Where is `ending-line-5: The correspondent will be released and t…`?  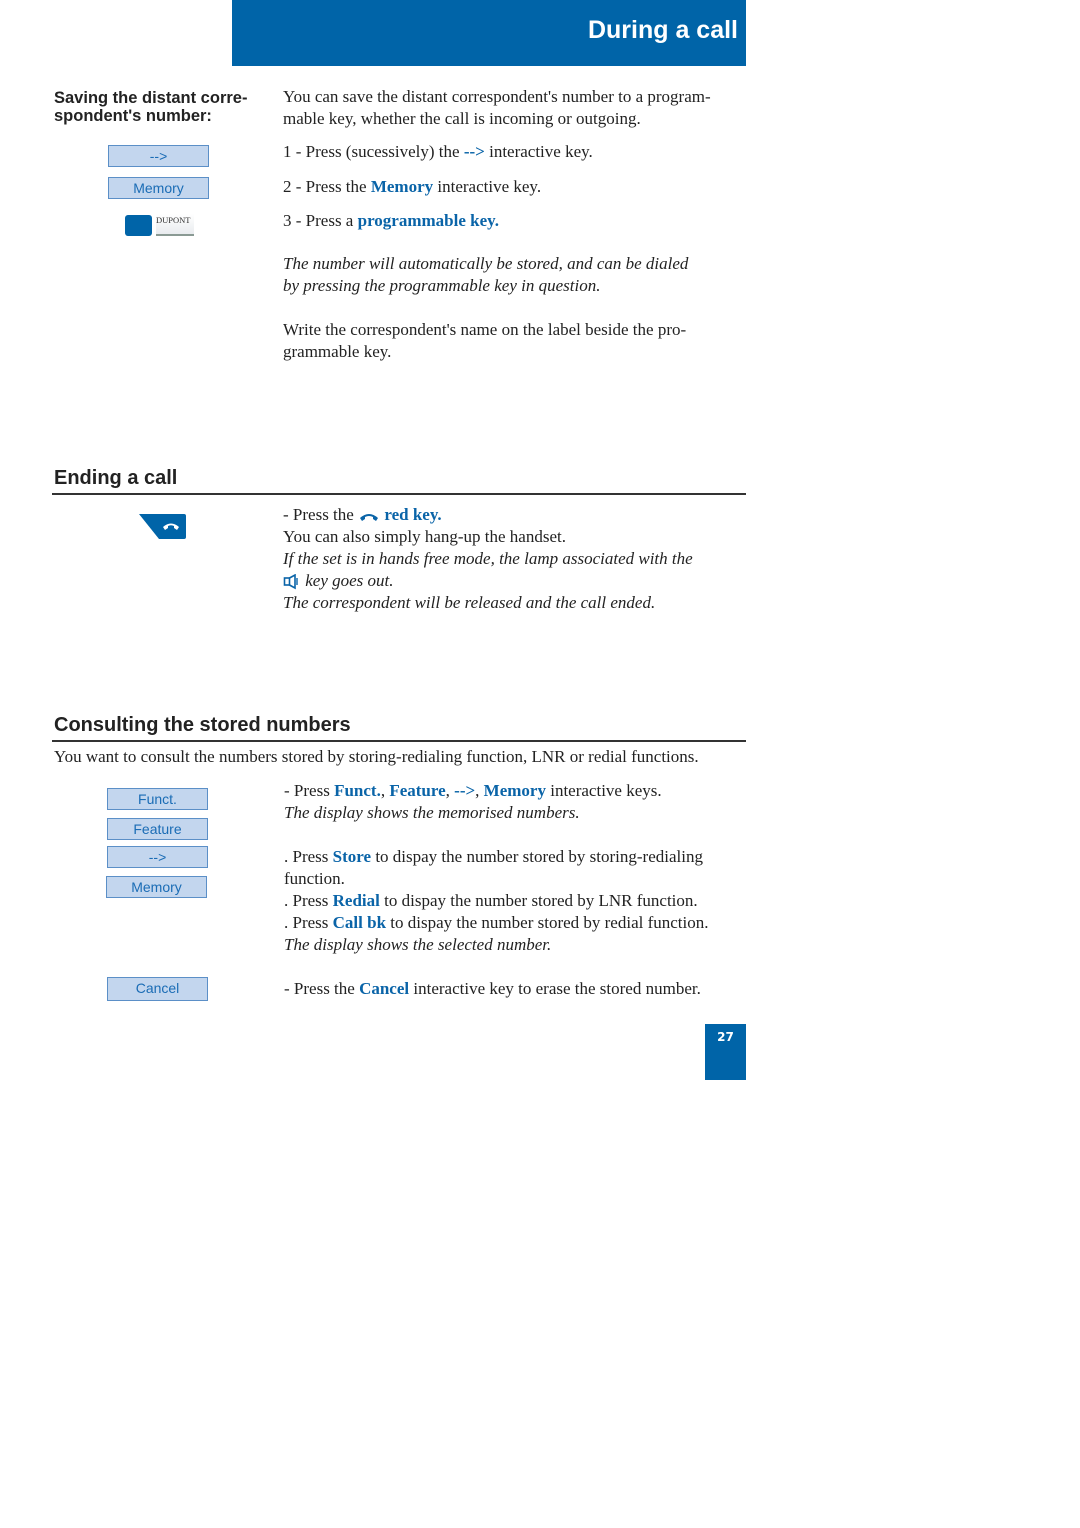 ending-line-5: The correspondent will be released and t… is located at coordinates (469, 602).